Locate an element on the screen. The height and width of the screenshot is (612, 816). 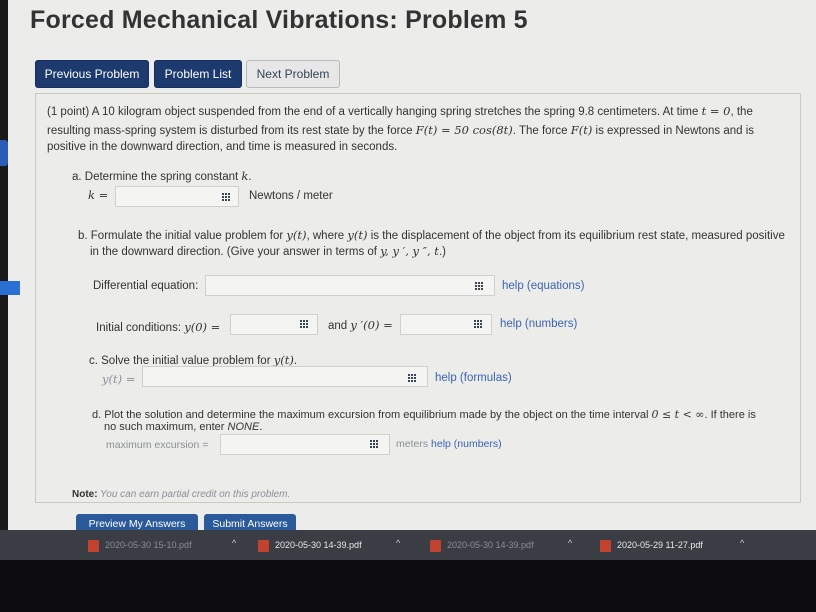
part-a-text: . is located at coordinates (250, 177).